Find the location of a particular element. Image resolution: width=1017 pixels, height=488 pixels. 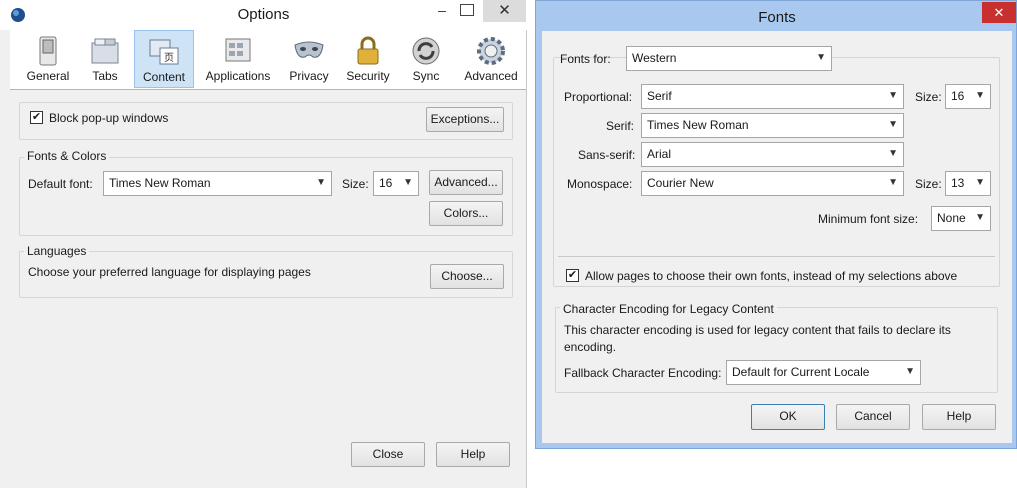

fonts-title: Fonts is located at coordinates (777, 17).